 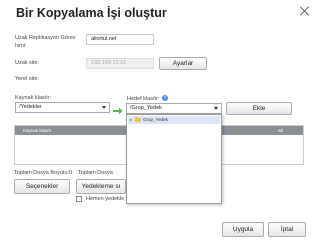 I want to click on settings-button: Ayarlar, so click(x=183, y=63).